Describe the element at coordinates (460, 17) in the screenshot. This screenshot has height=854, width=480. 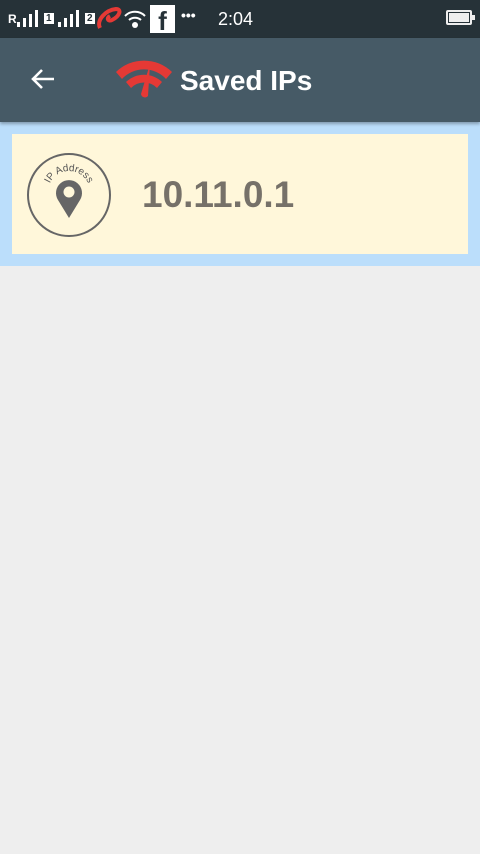
I see `battery-icon` at that location.